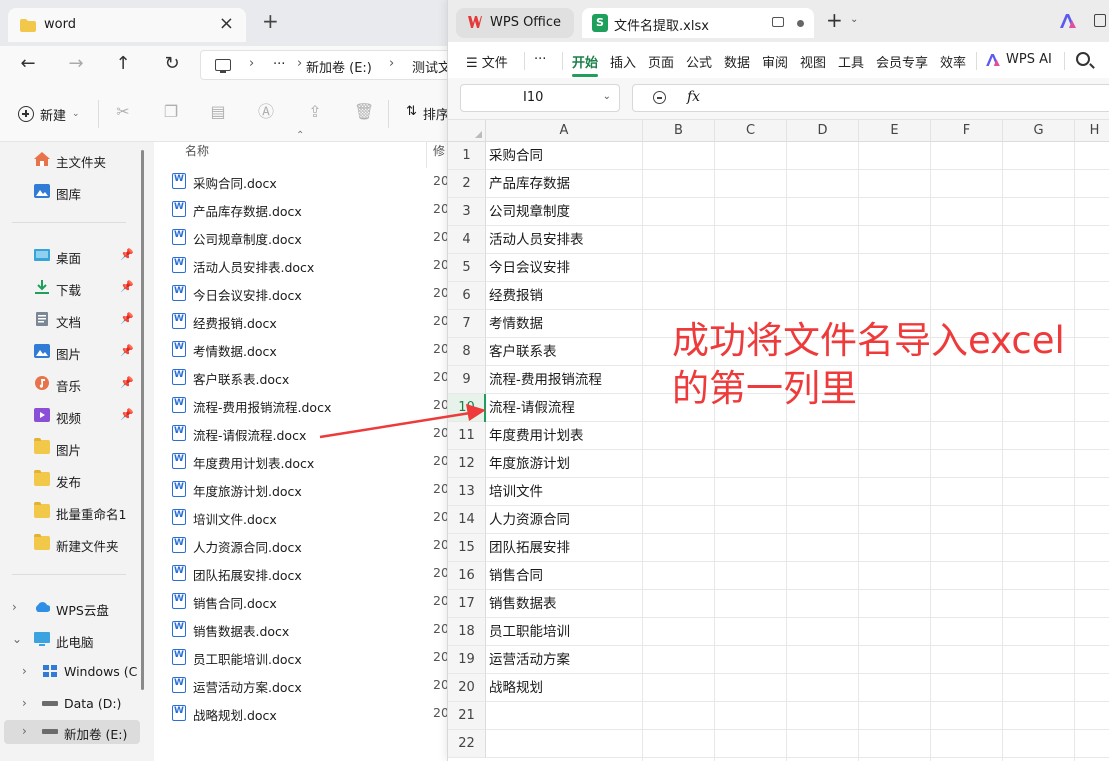 This screenshot has width=1109, height=761. I want to click on rename-icon: Ⓐ, so click(266, 112).